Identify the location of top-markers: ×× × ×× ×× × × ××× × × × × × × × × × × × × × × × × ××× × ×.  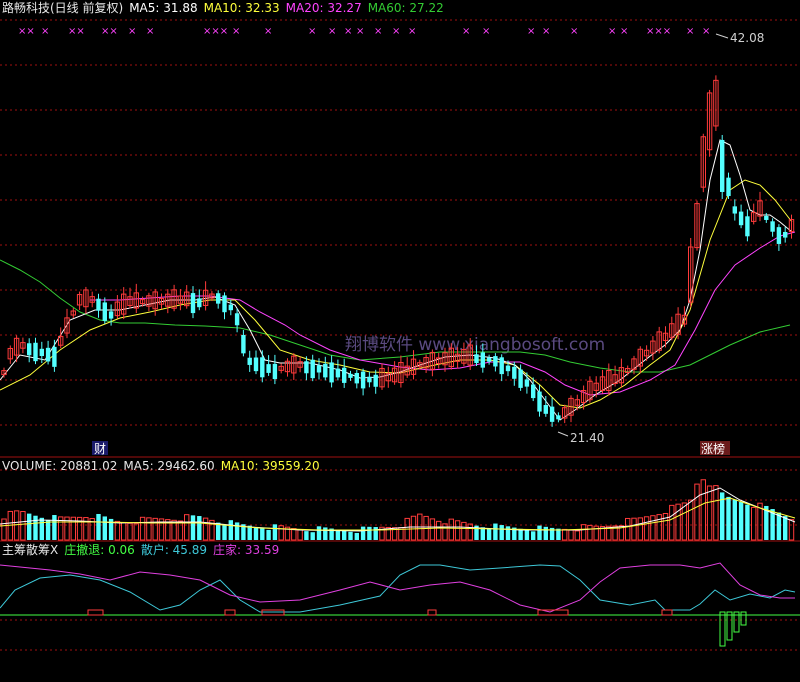
(364, 31).